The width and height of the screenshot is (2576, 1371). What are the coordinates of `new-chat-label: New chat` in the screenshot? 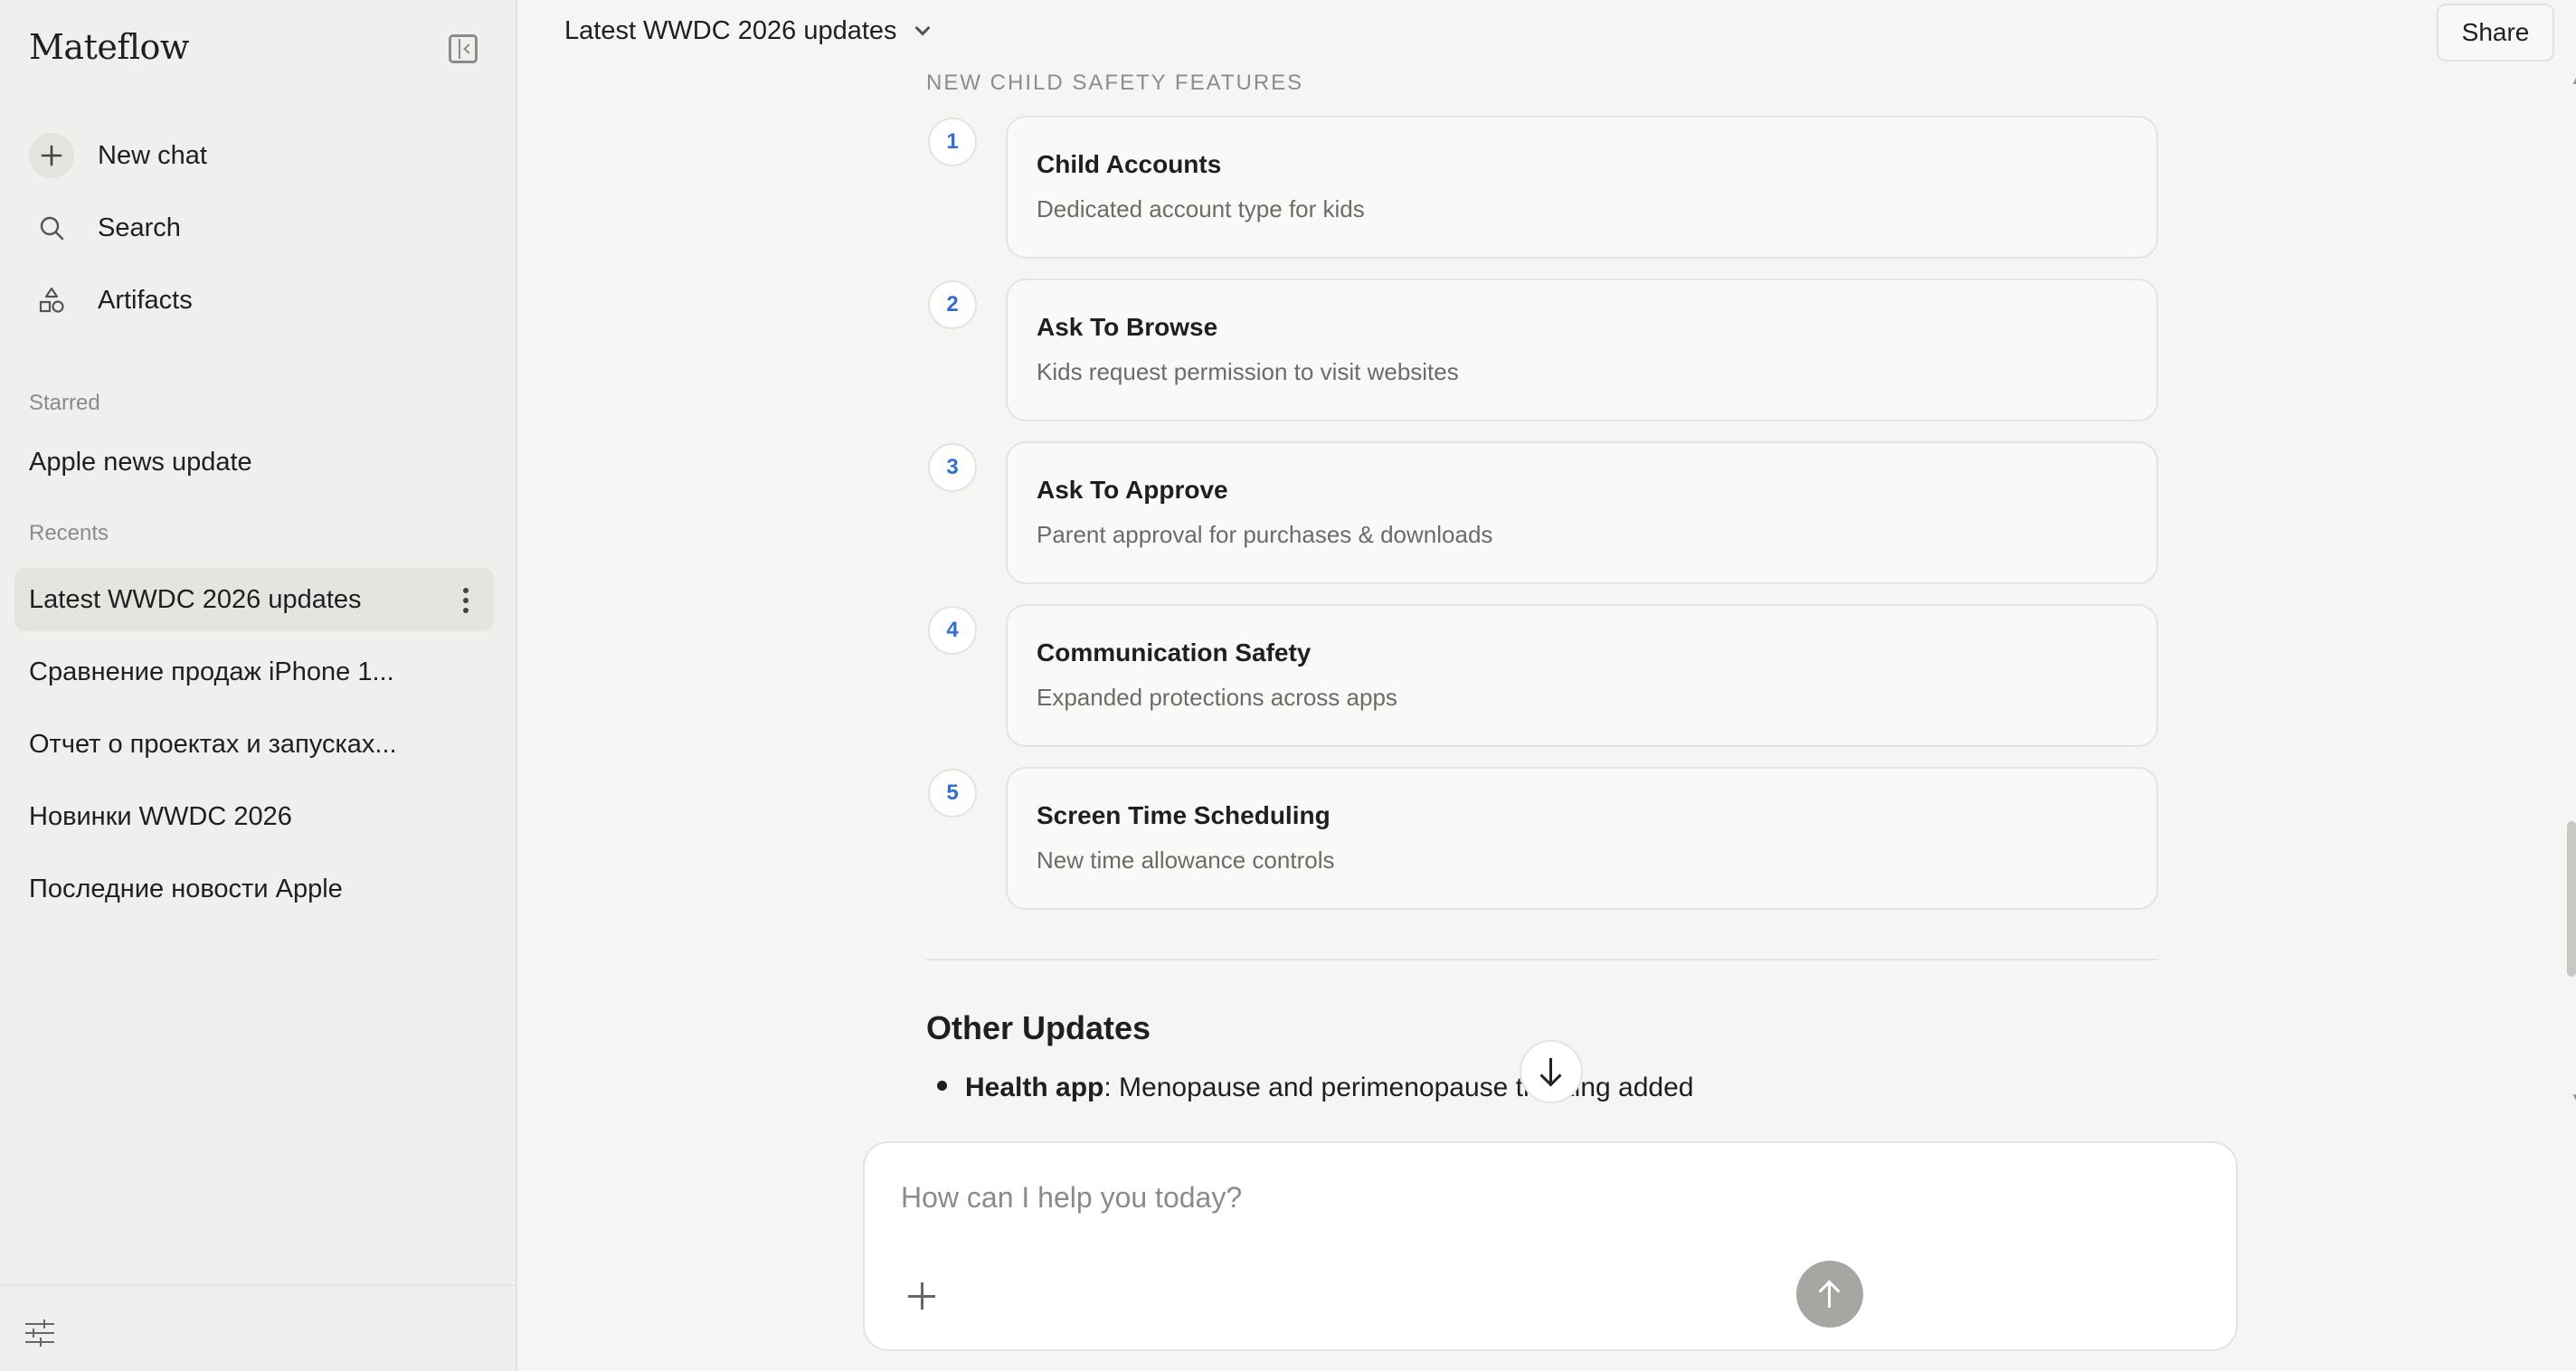 It's located at (152, 155).